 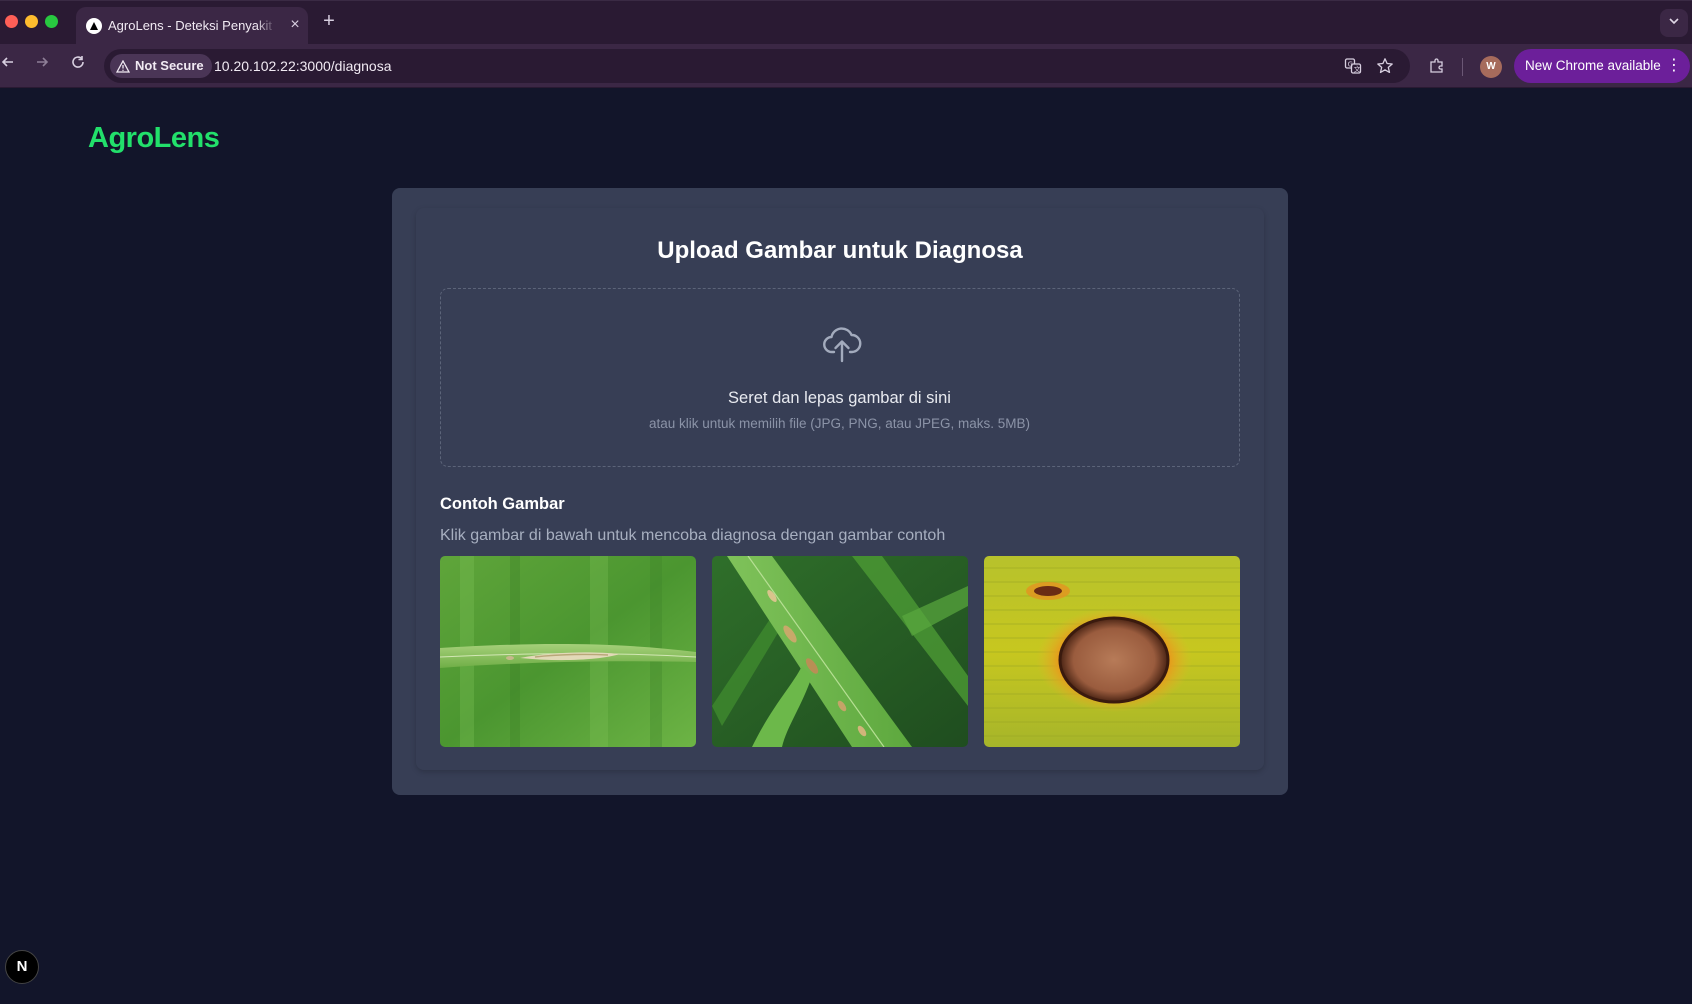 I want to click on minimize-window-button, so click(x=31, y=21).